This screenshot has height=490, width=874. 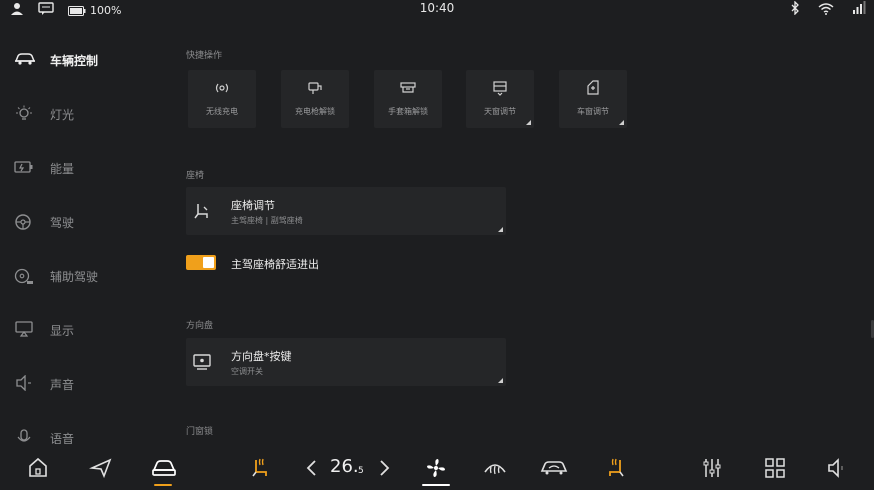 What do you see at coordinates (62, 223) in the screenshot?
I see `sidebar-item-label: 驾驶` at bounding box center [62, 223].